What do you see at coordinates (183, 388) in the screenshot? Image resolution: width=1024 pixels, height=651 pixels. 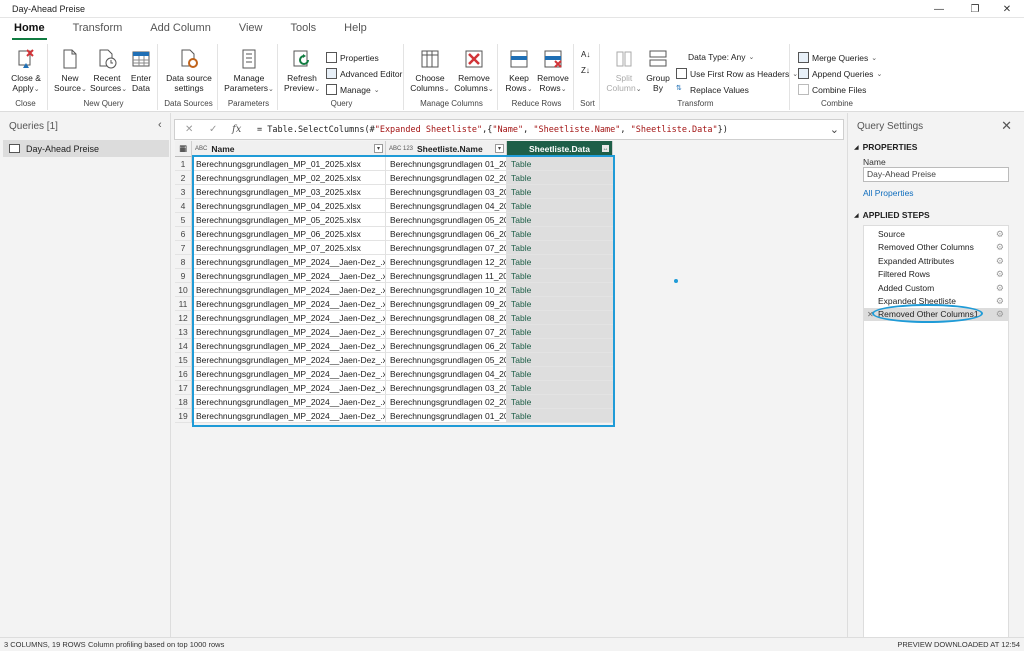 I see `row-number: 17` at bounding box center [183, 388].